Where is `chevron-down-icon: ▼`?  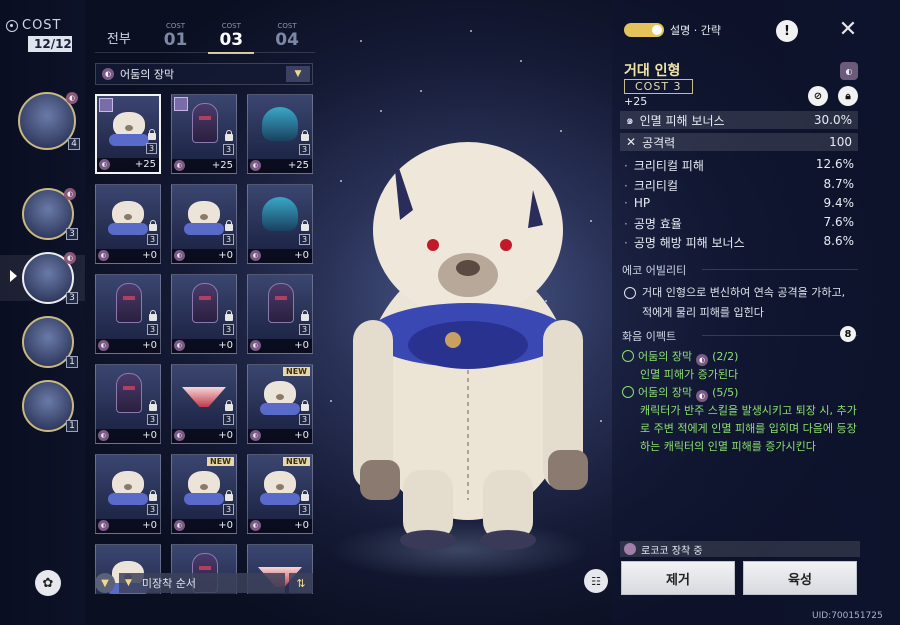 chevron-down-icon: ▼ is located at coordinates (128, 583).